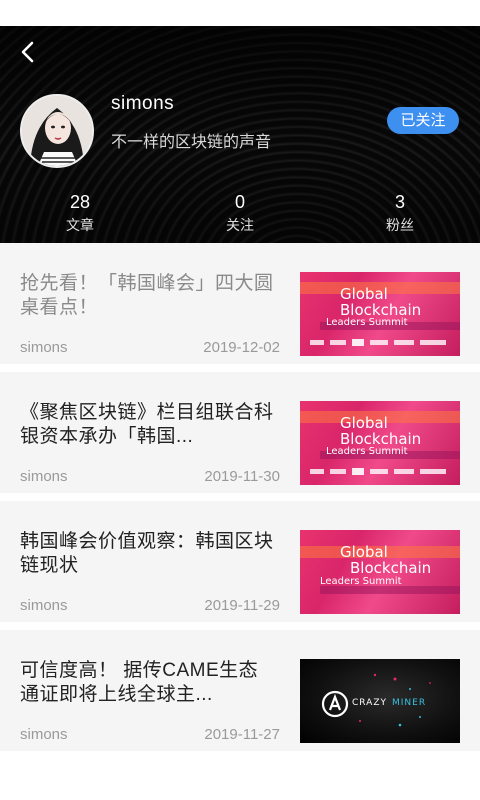 The width and height of the screenshot is (480, 800). I want to click on article-date: 2019-11-29, so click(242, 605).